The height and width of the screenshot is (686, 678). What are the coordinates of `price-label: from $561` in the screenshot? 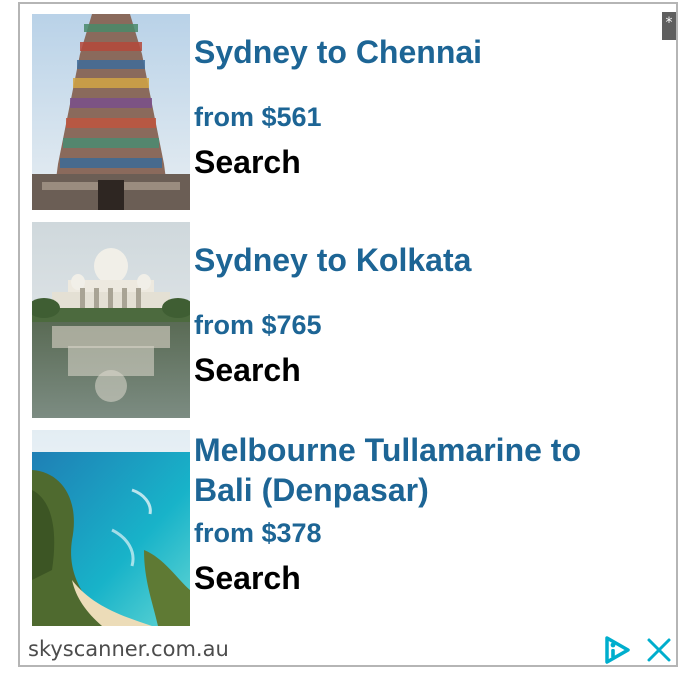 It's located at (258, 117).